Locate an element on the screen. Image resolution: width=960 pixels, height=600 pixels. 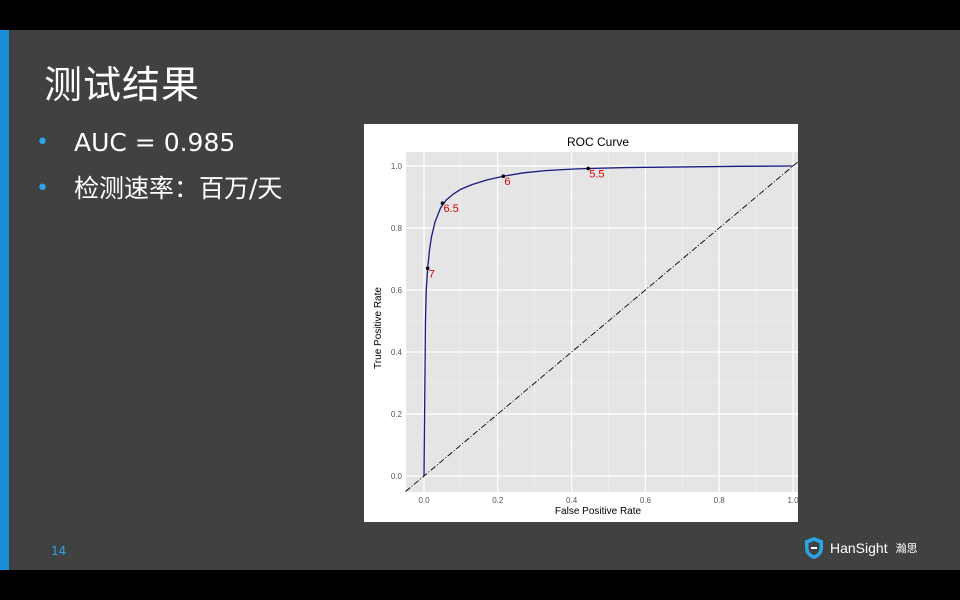
slide-title: 测试结果 is located at coordinates (122, 85).